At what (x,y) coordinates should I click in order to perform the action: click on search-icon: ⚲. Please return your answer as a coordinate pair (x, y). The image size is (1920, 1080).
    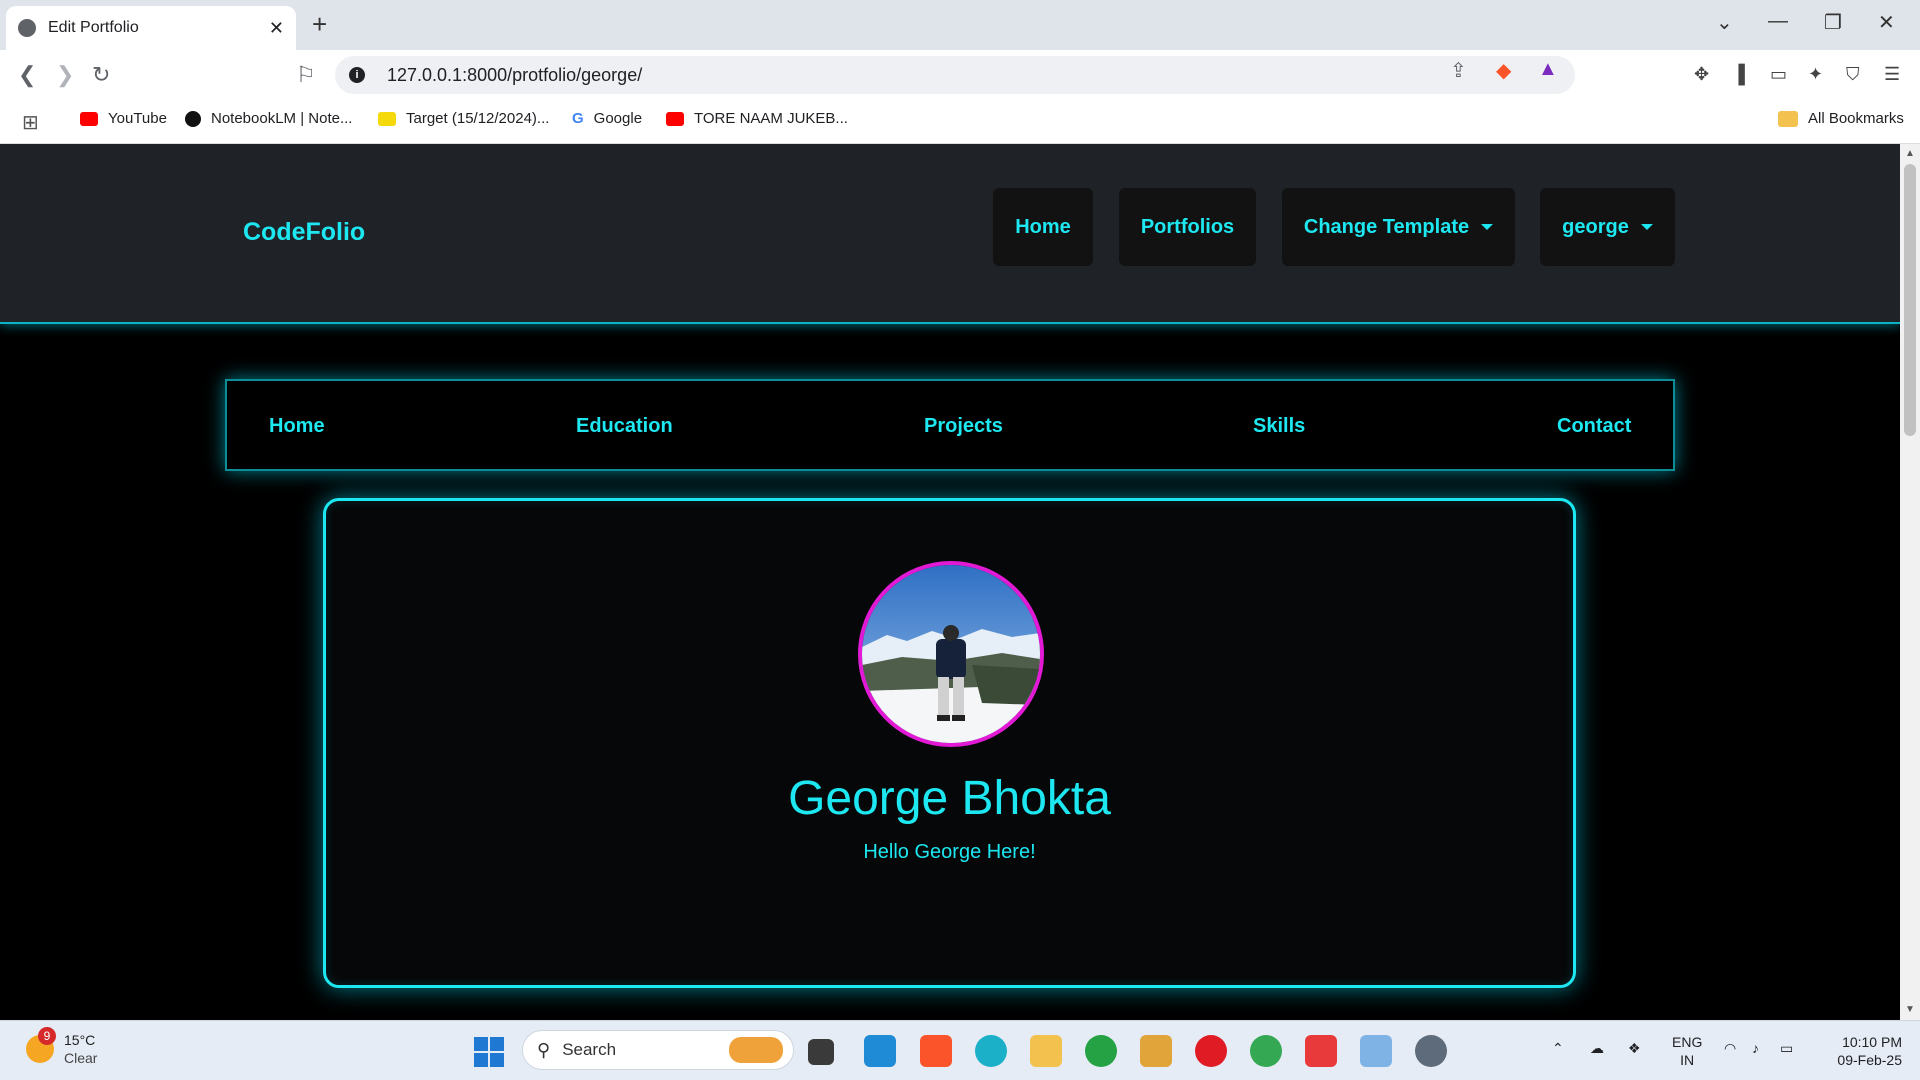
    Looking at the image, I should click on (544, 1049).